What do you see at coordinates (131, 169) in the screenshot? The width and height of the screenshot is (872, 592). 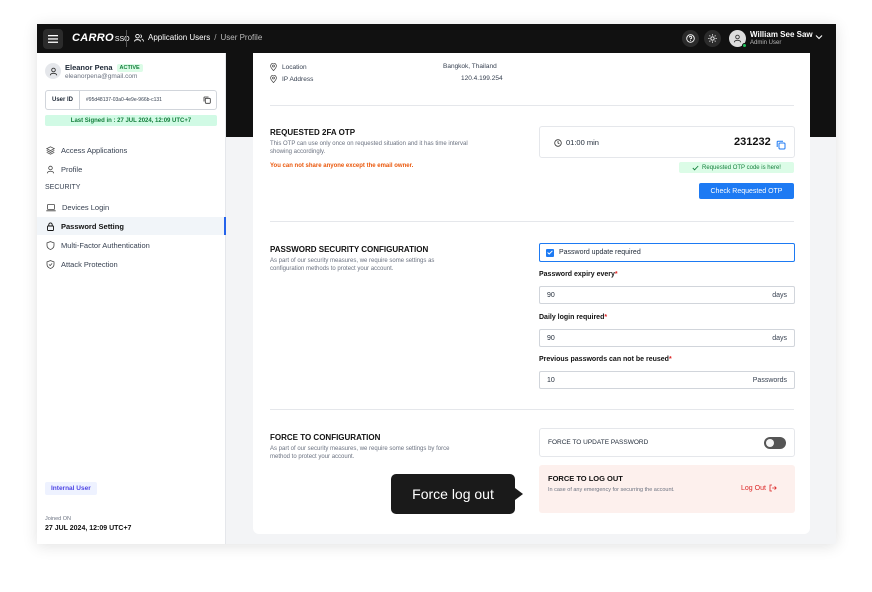 I see `sidebar-item-profile: Profile` at bounding box center [131, 169].